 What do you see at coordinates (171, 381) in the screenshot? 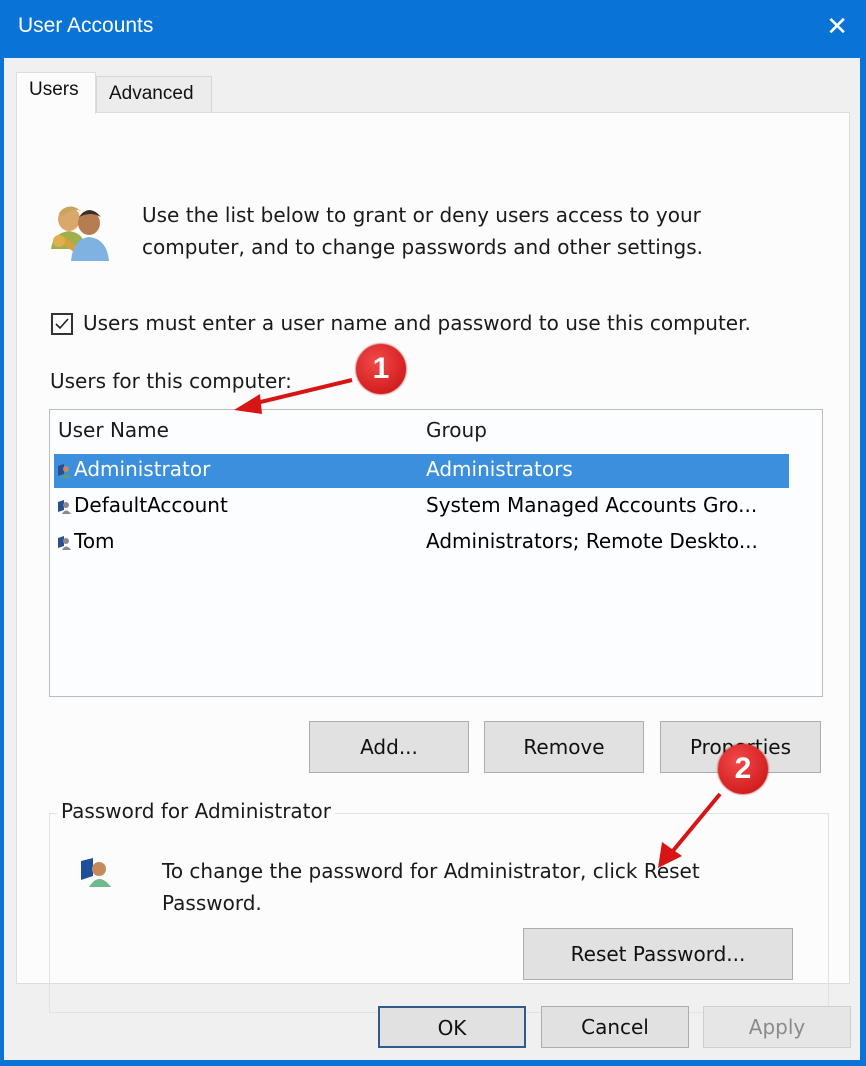
I see `users-list-label: Users for this computer:` at bounding box center [171, 381].